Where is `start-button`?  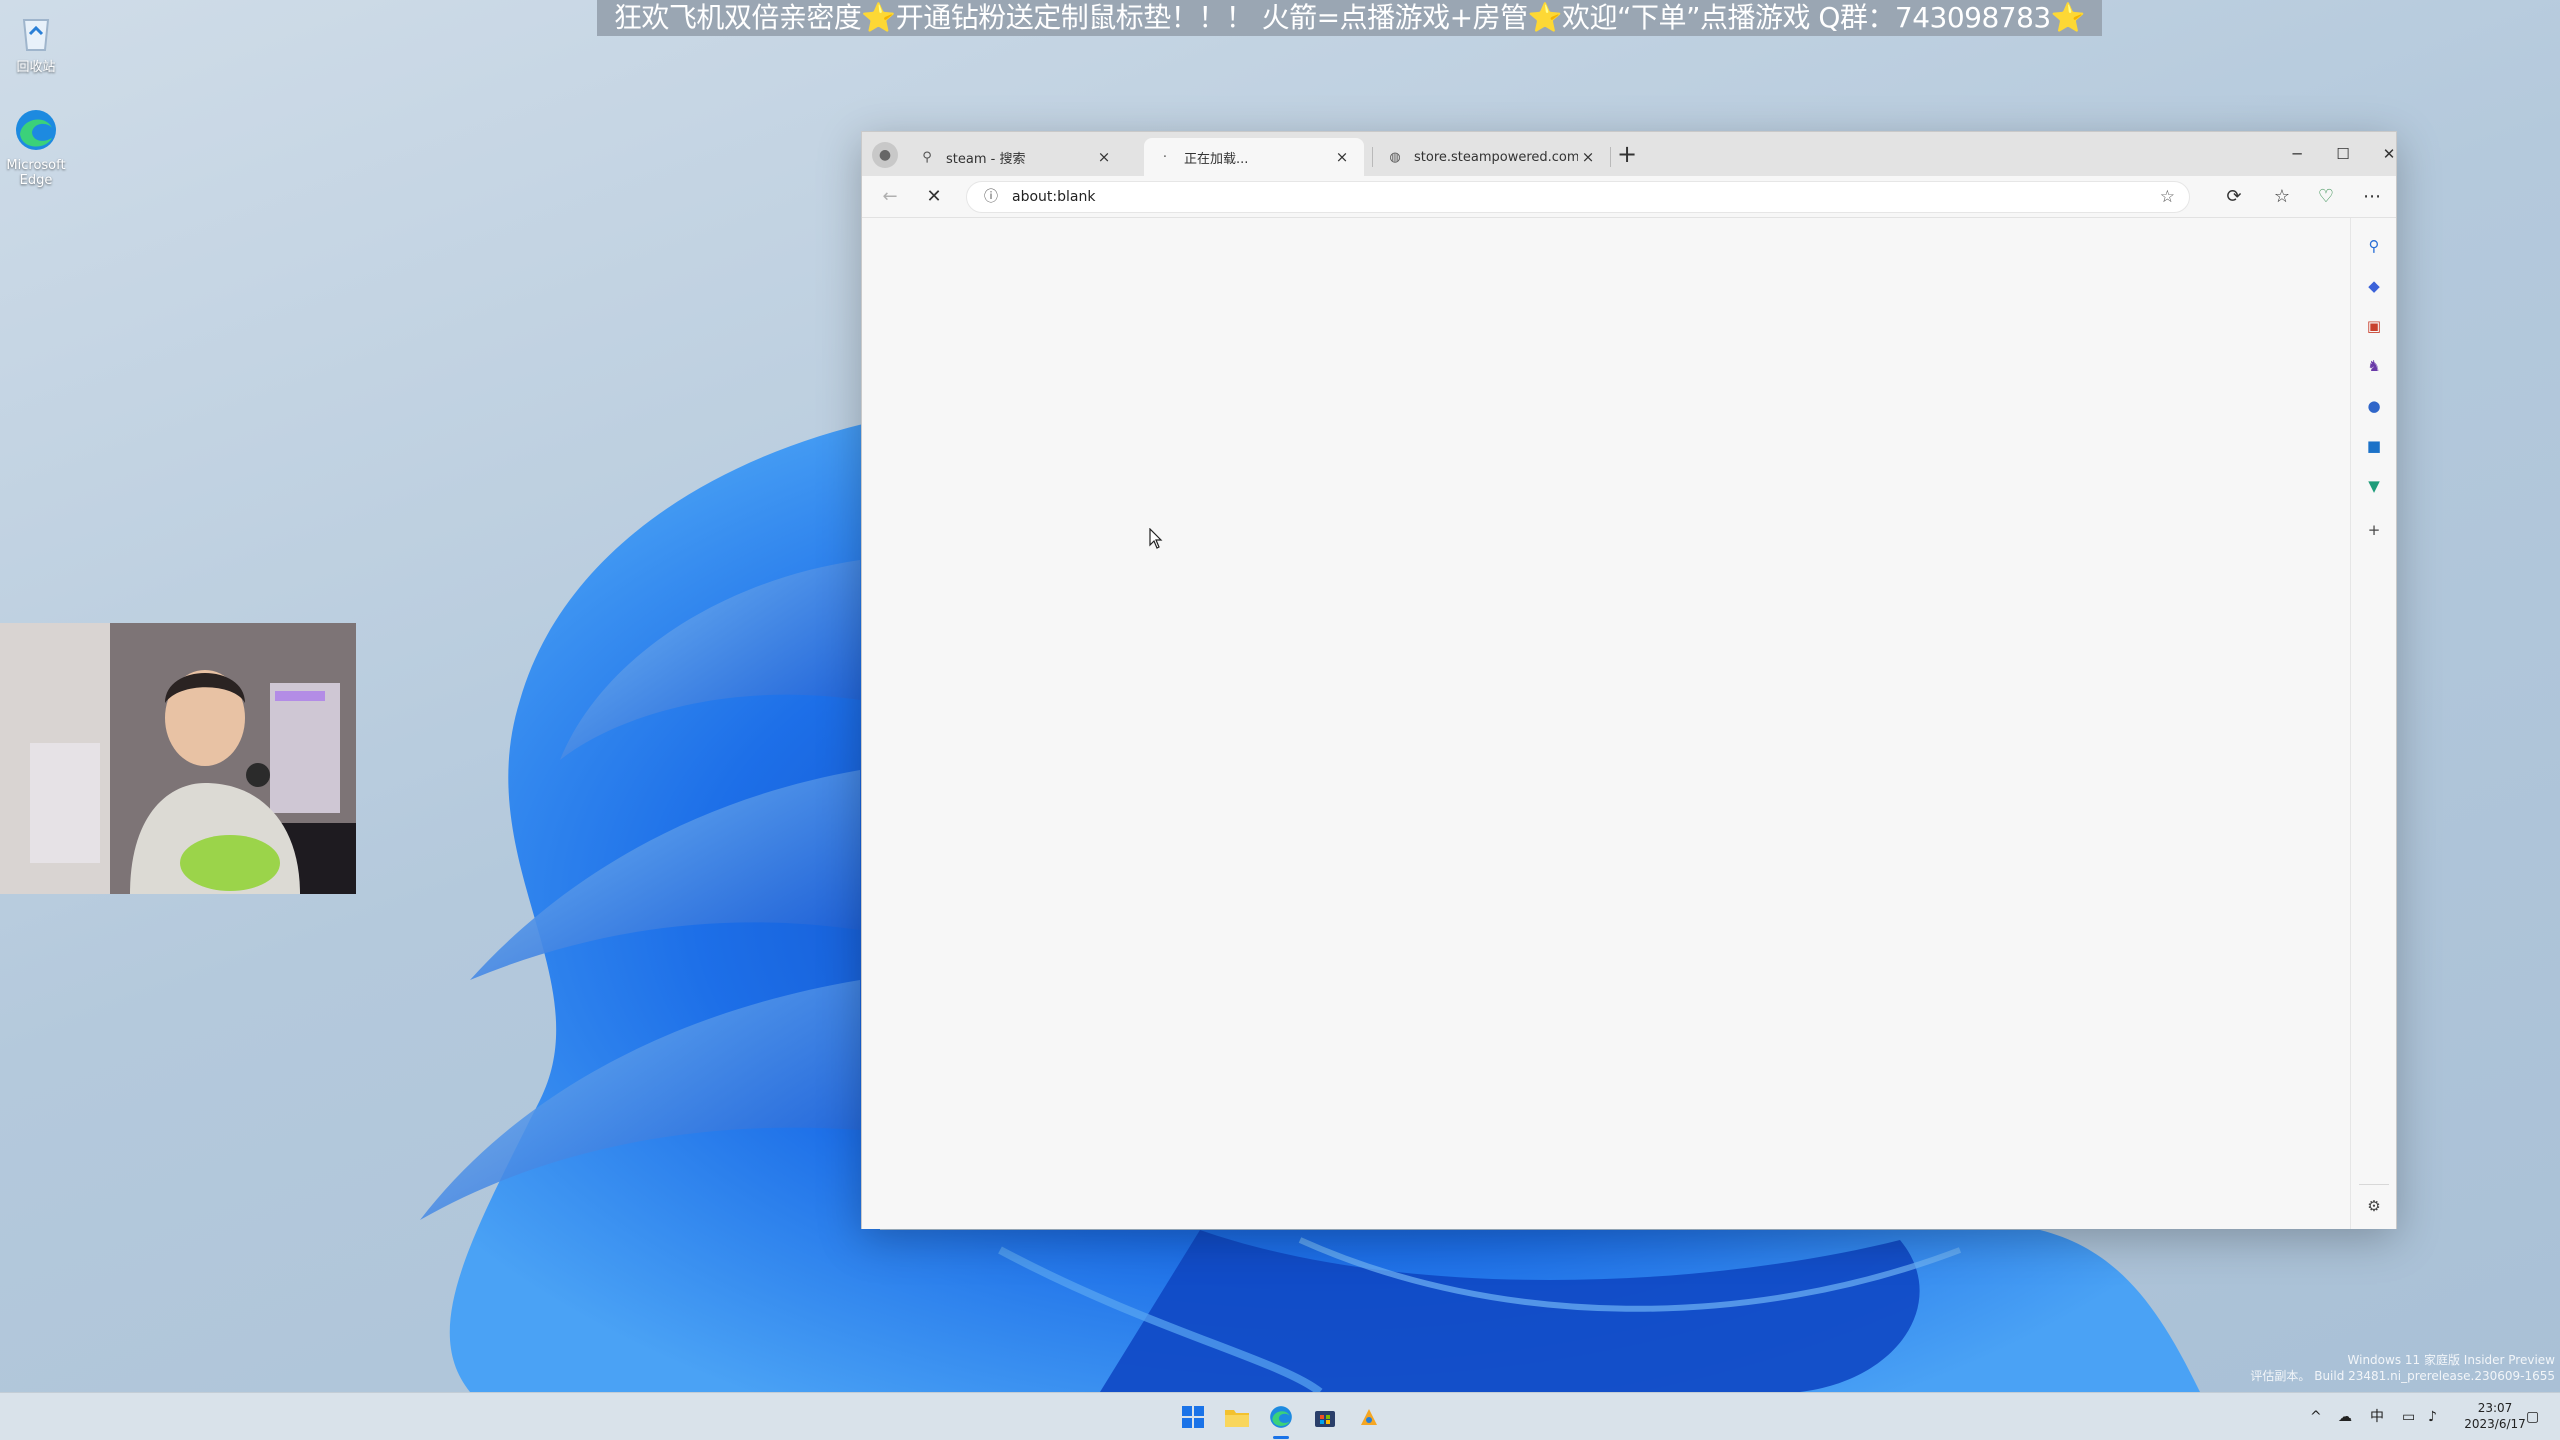
start-button is located at coordinates (1193, 1417).